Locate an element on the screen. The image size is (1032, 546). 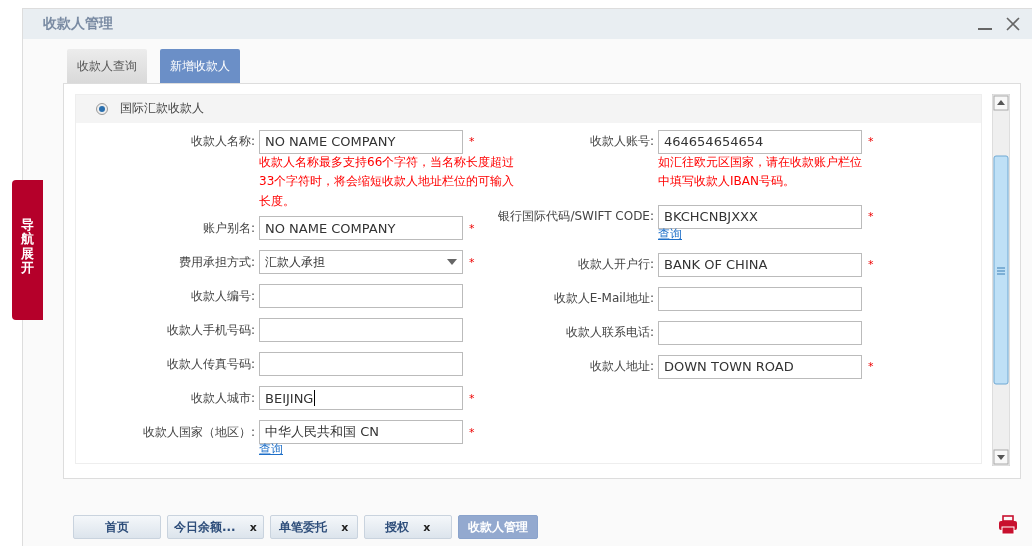
taskbar-tab: 今日余额... x is located at coordinates (215, 527).